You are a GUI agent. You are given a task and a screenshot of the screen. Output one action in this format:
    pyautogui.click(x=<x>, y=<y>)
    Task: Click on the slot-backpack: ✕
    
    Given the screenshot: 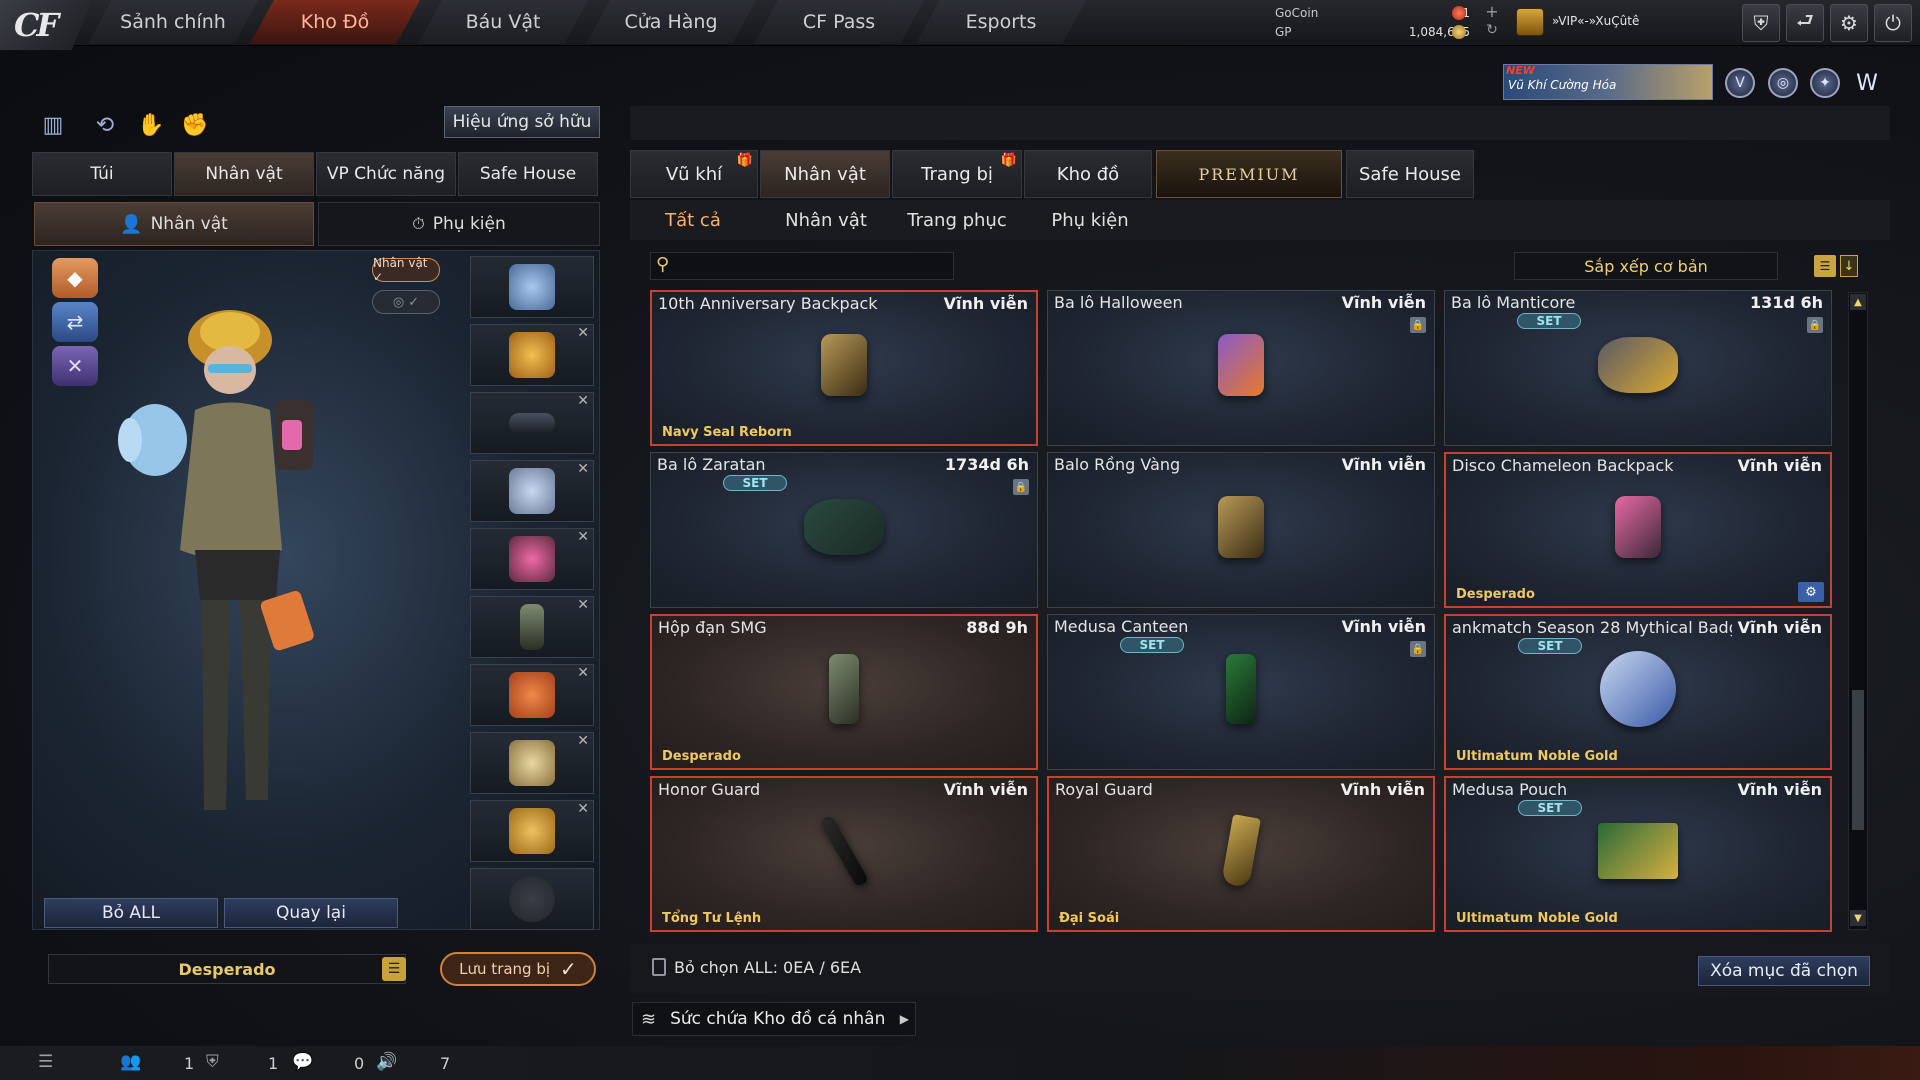 What is the action you would take?
    pyautogui.click(x=532, y=559)
    